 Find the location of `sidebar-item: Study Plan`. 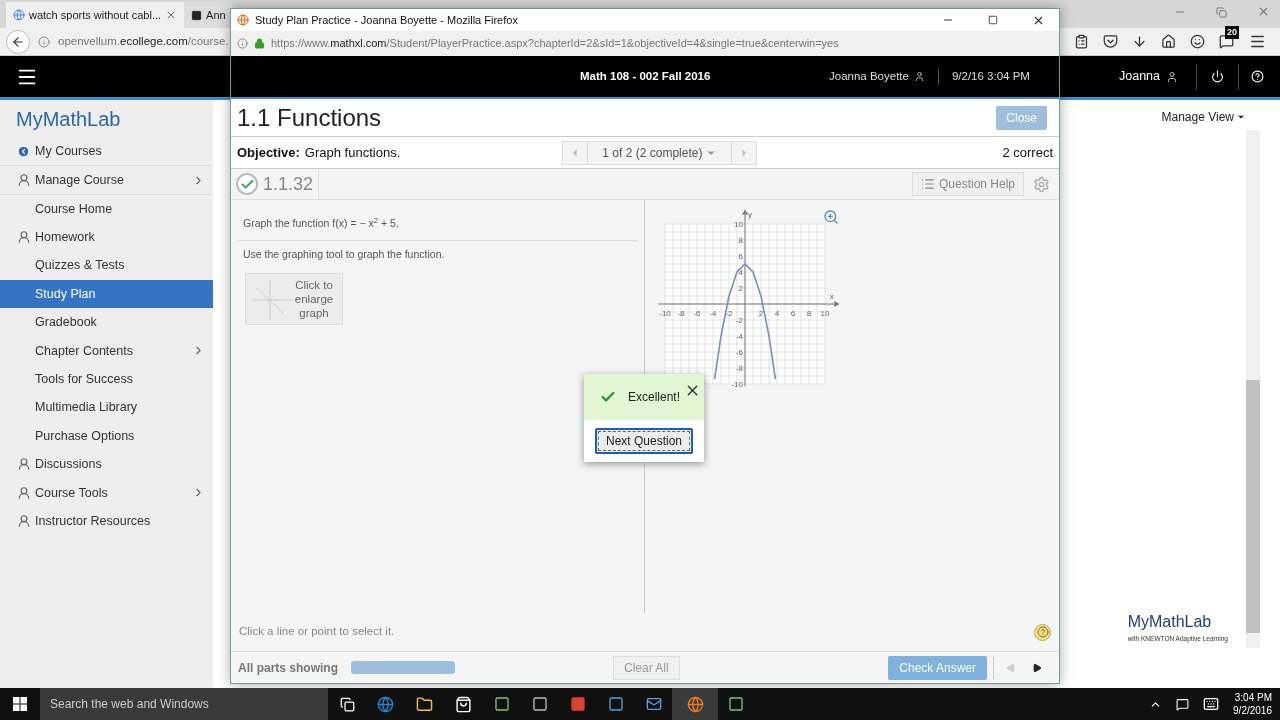

sidebar-item: Study Plan is located at coordinates (106, 294).